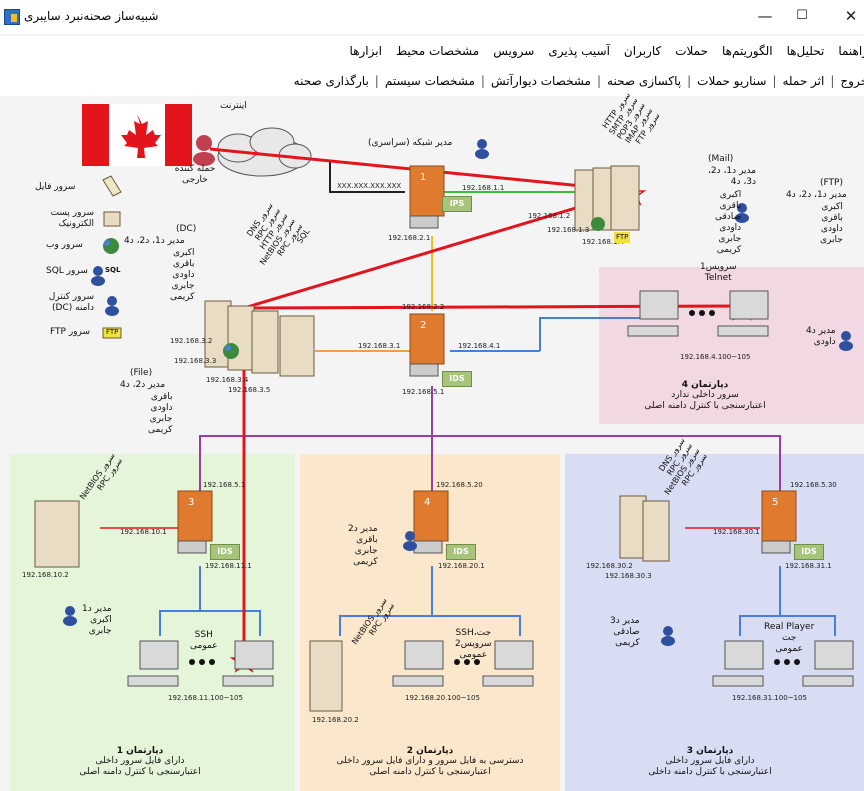  What do you see at coordinates (437, 51) in the screenshot?
I see `menu-main-item-1: مشخصات محیط` at bounding box center [437, 51].